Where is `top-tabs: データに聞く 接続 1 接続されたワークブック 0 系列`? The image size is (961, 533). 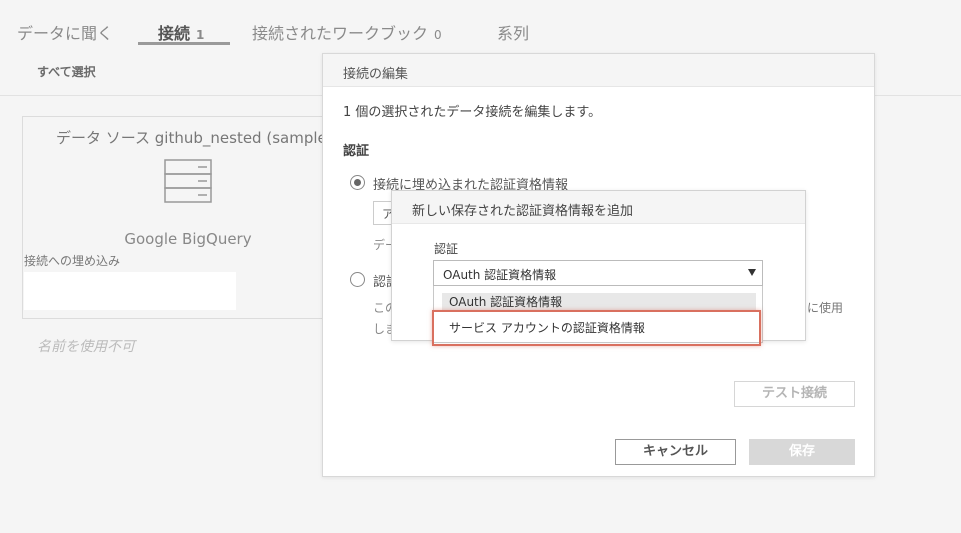
top-tabs: データに聞く 接続 1 接続されたワークブック 0 系列 is located at coordinates (480, 24).